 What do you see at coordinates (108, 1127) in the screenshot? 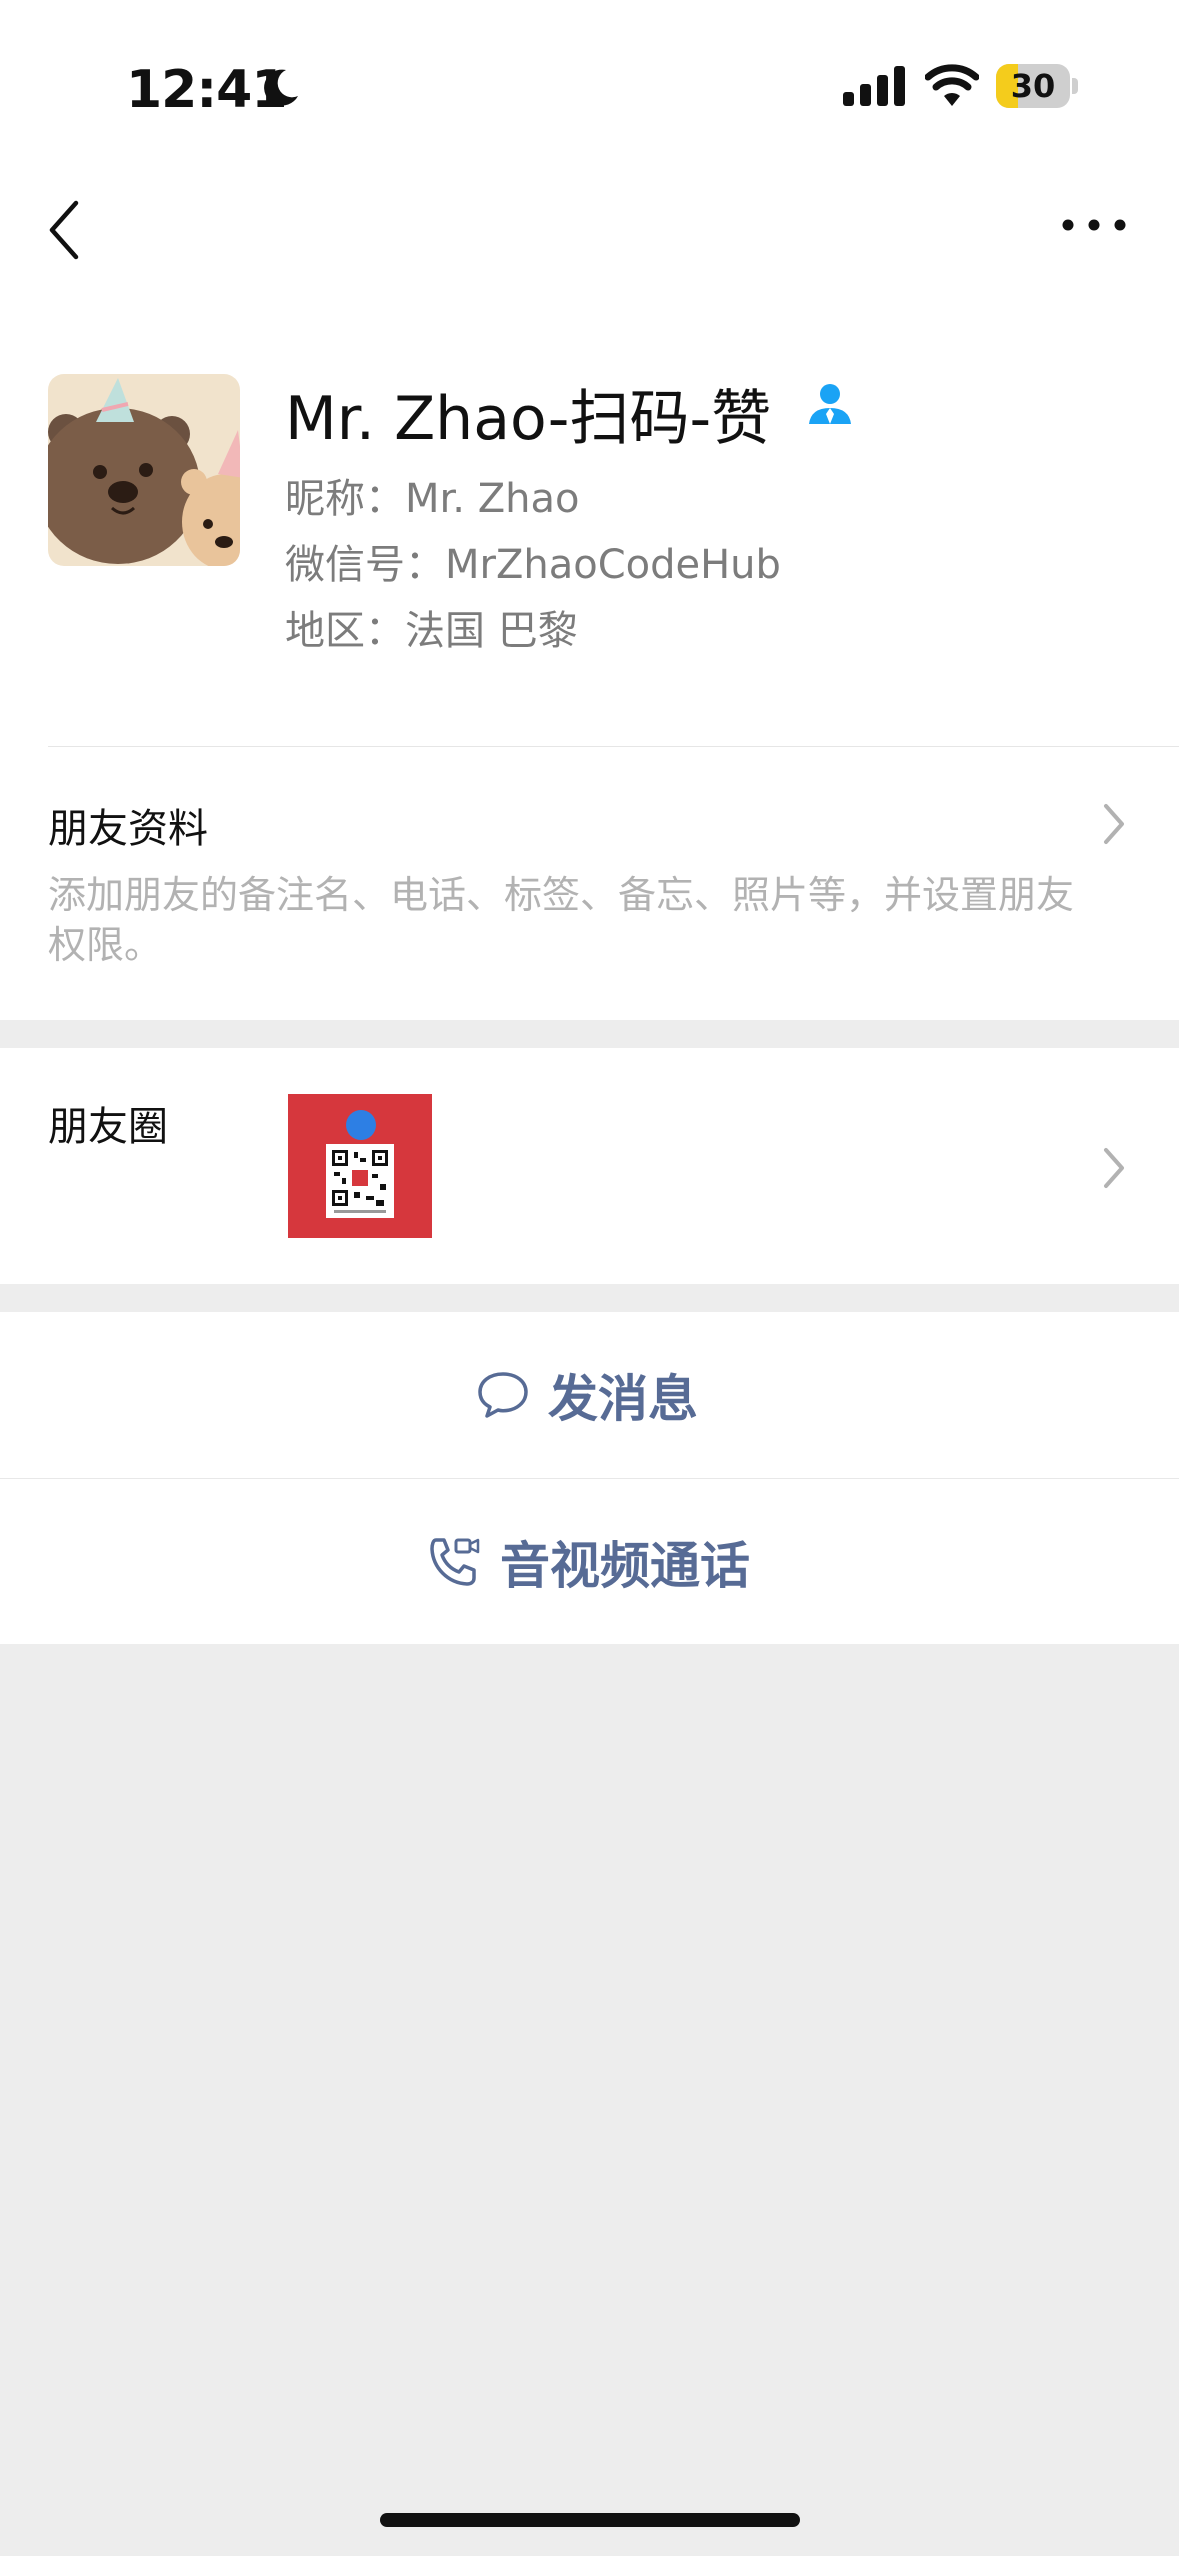
I see `moments-title: 朋友圈` at bounding box center [108, 1127].